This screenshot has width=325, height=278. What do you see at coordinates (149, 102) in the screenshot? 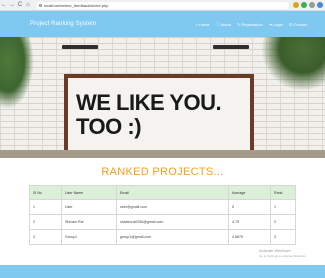
I see `hero-text-line1: WE LIKE YOU.` at bounding box center [149, 102].